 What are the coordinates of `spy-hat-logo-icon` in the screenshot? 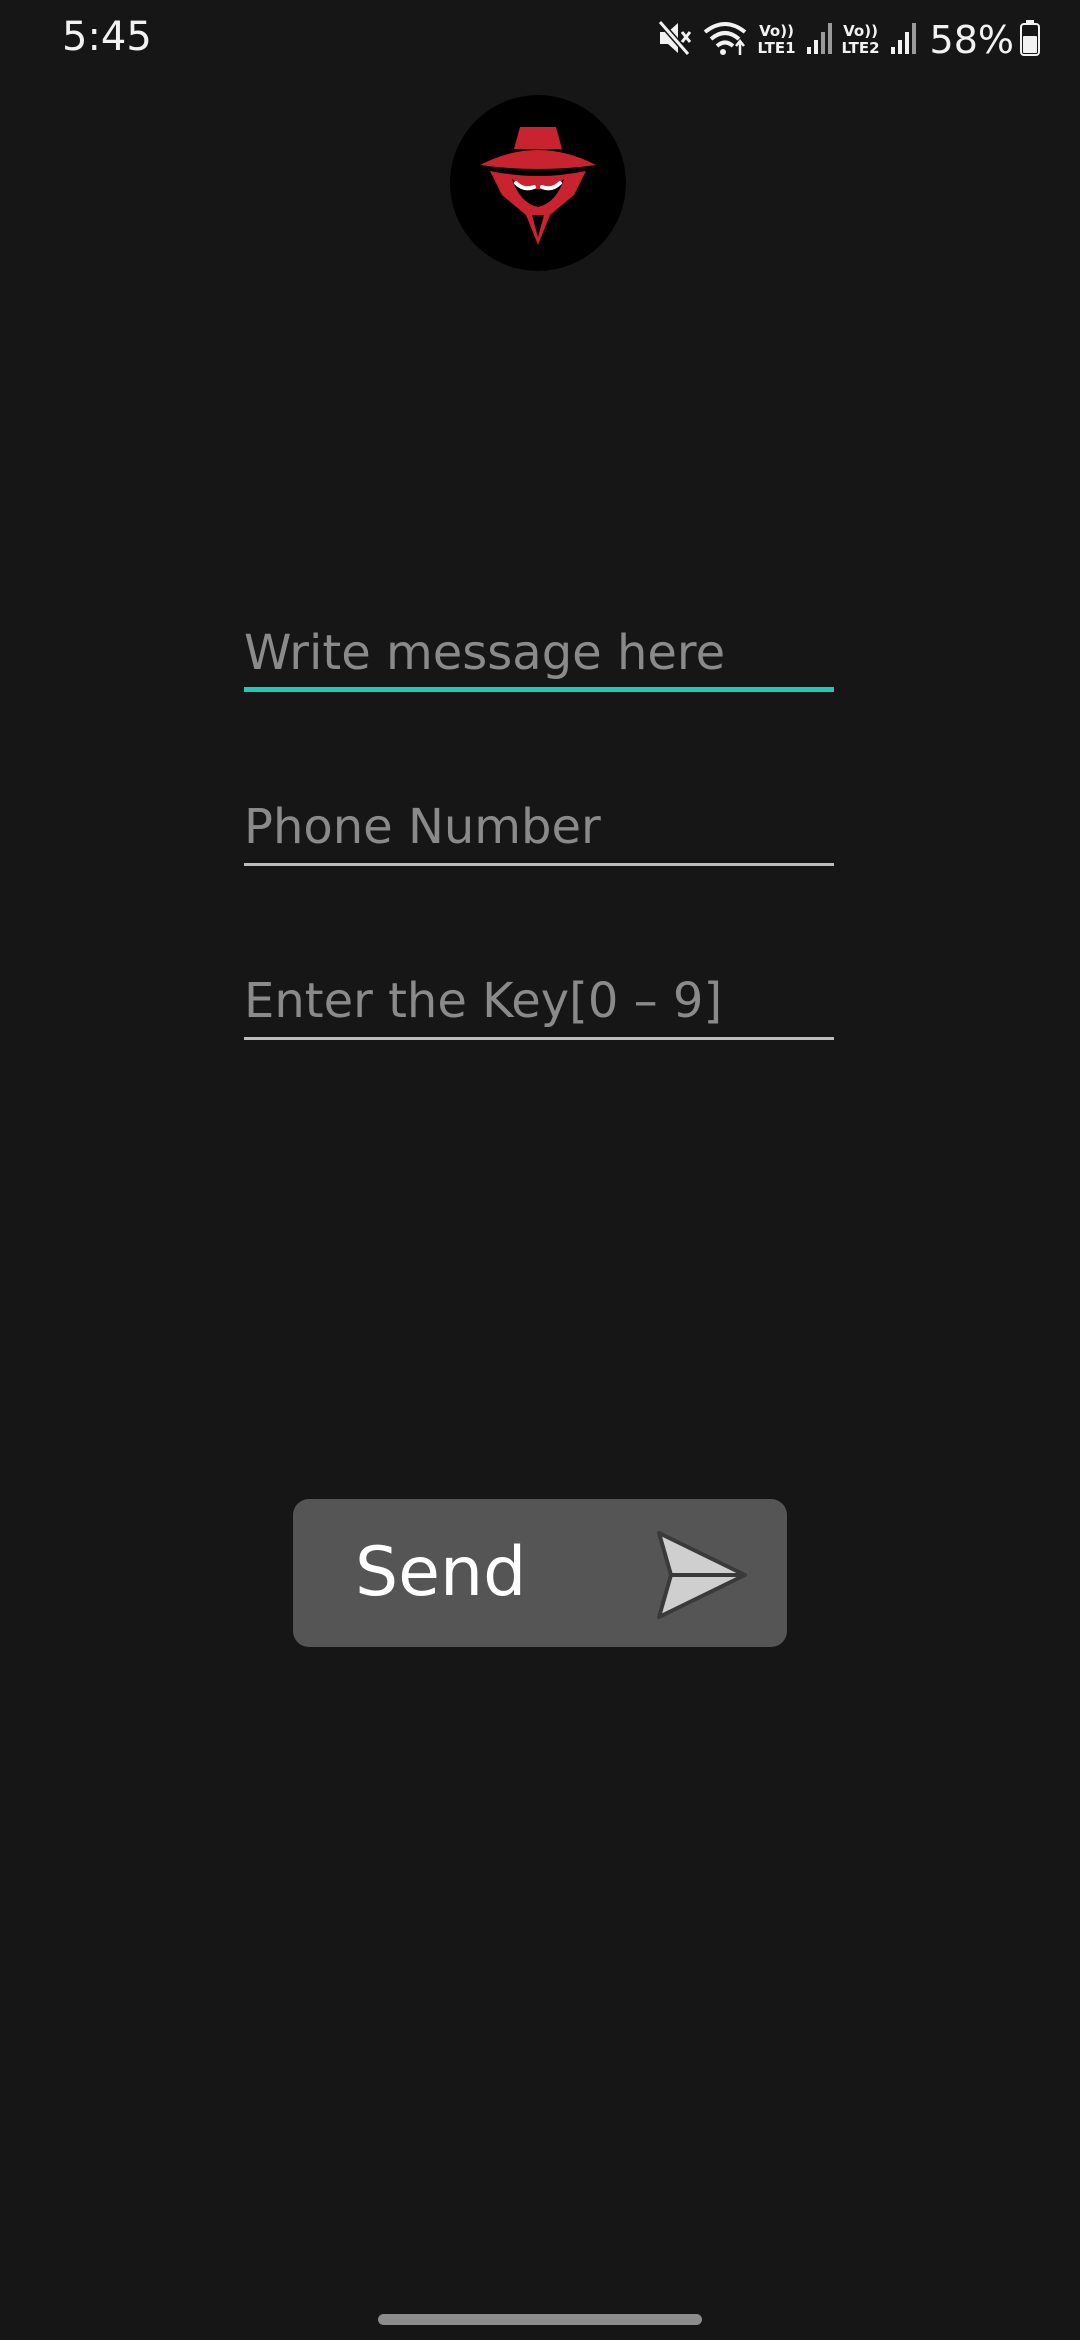 It's located at (538, 186).